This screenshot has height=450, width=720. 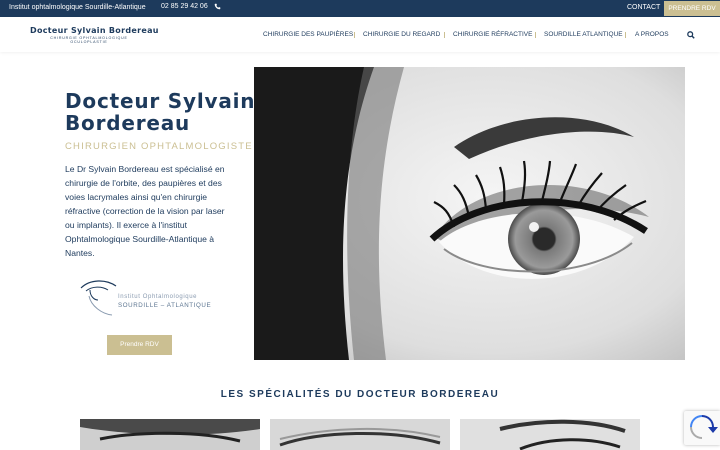 What do you see at coordinates (401, 34) in the screenshot?
I see `nav-chirurgie-regard: CHIRURGIE DU REGARD` at bounding box center [401, 34].